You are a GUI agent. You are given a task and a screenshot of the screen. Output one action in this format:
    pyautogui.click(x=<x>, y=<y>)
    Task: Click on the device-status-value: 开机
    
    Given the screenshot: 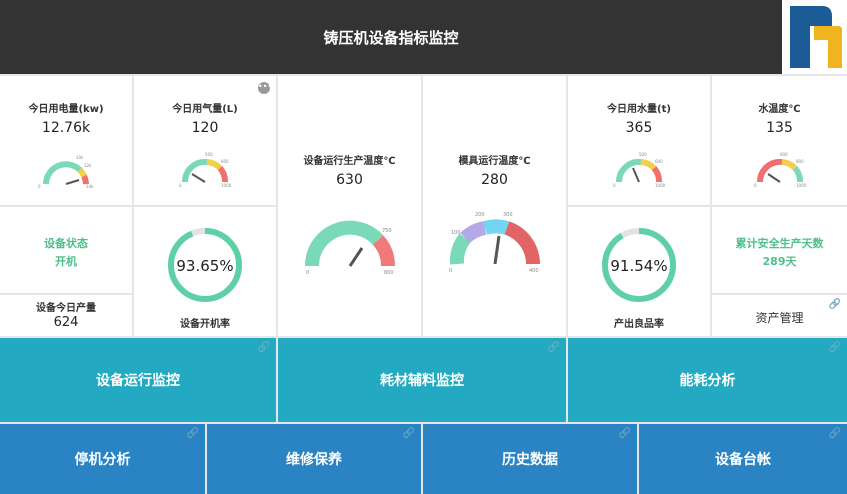 What is the action you would take?
    pyautogui.click(x=66, y=261)
    